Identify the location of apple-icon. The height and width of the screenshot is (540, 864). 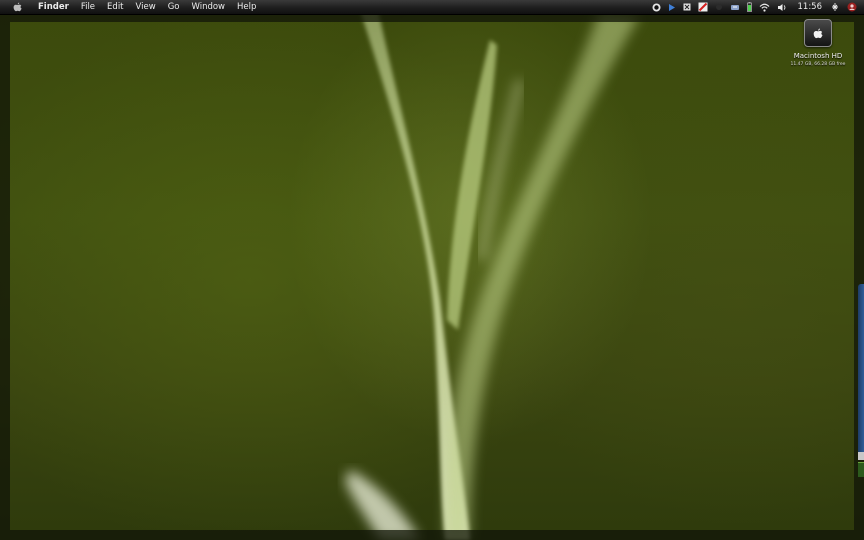
(17, 7).